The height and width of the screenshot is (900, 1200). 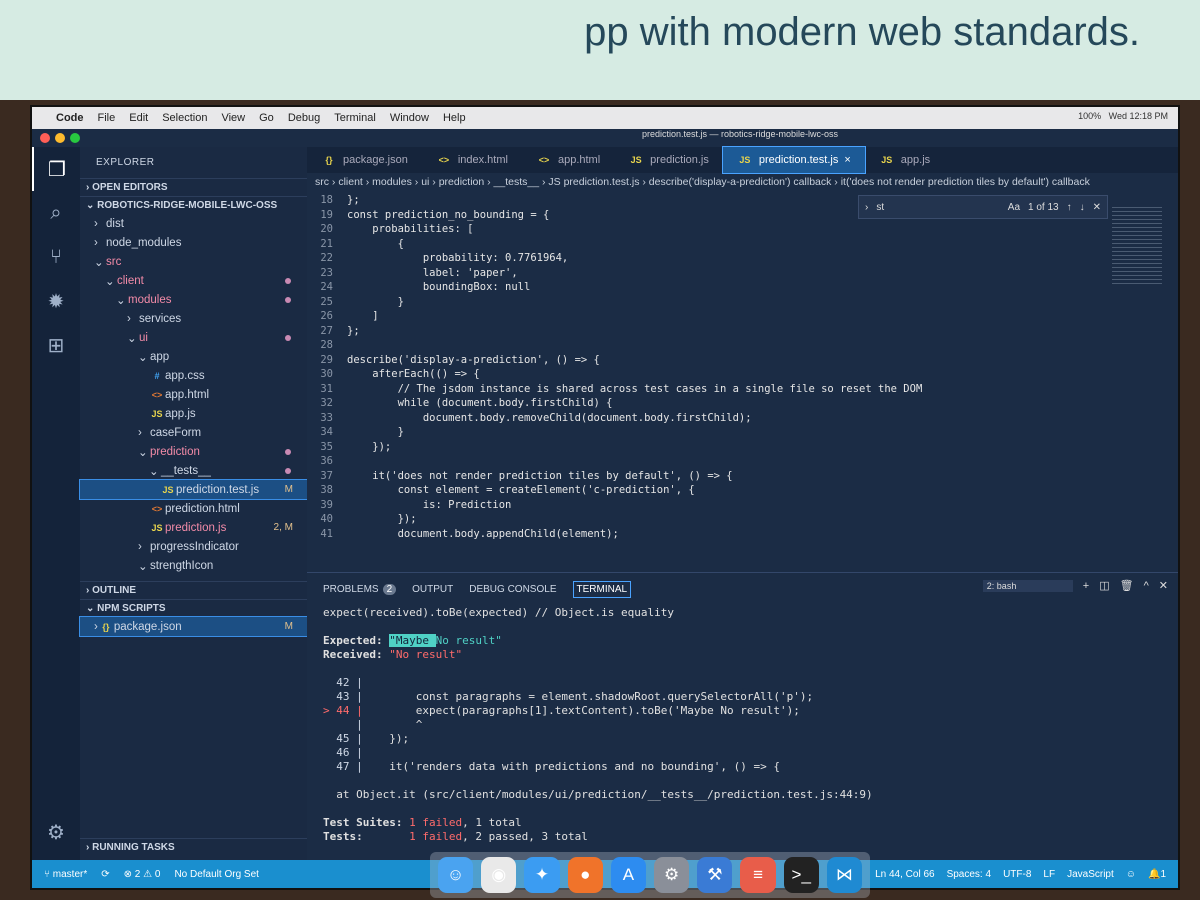 What do you see at coordinates (1131, 874) in the screenshot?
I see `smiley-icon: ☺` at bounding box center [1131, 874].